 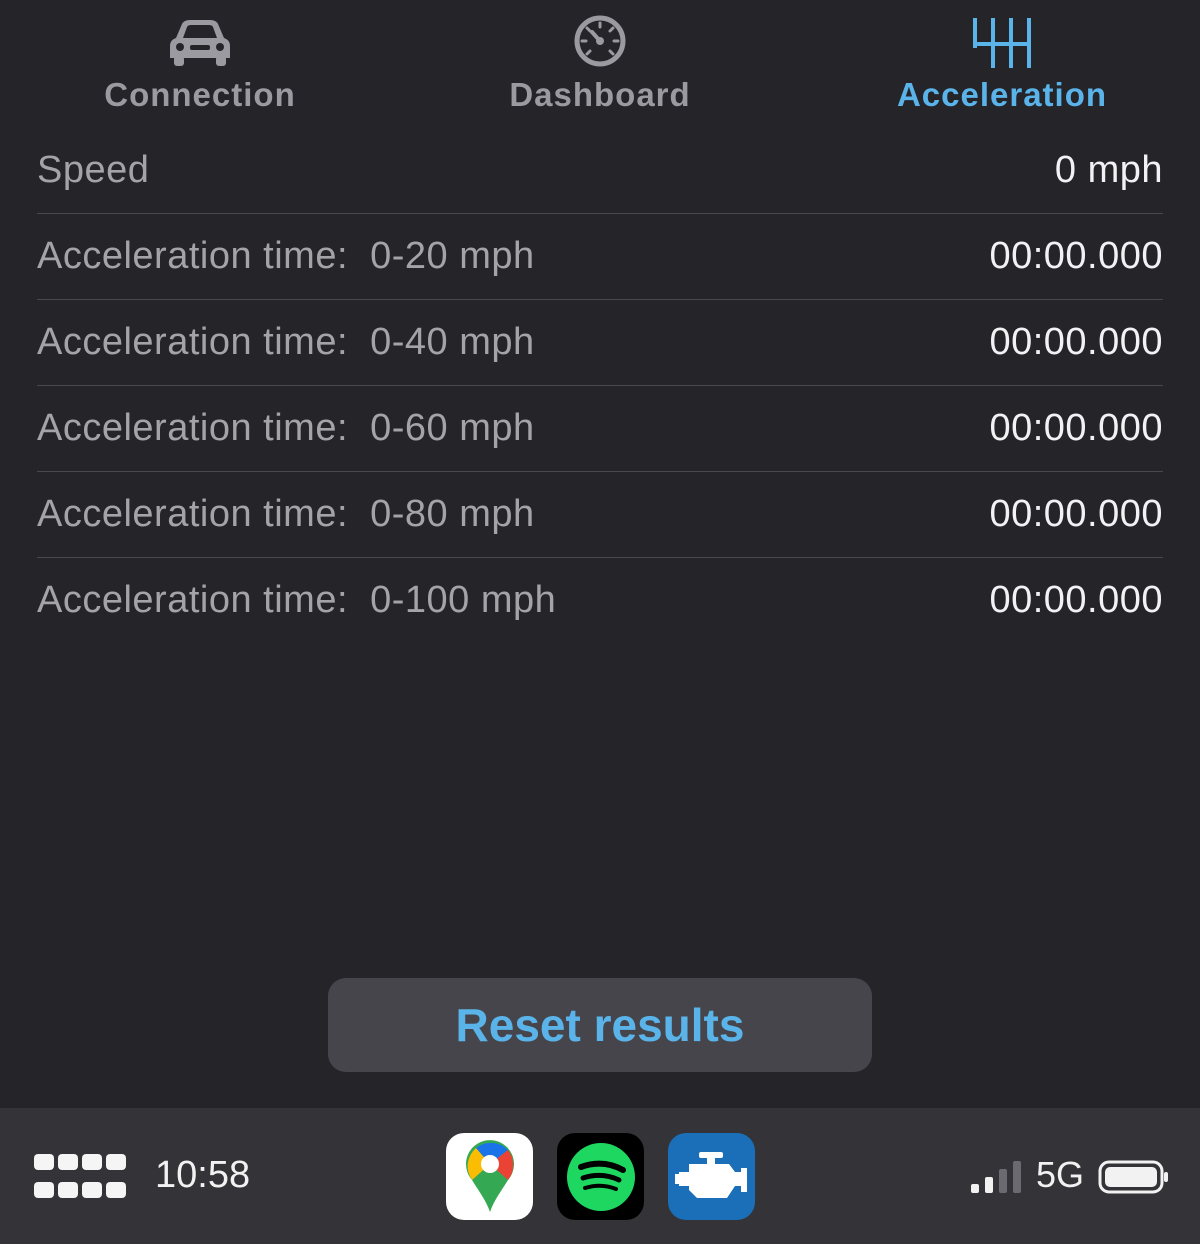 What do you see at coordinates (600, 1025) in the screenshot?
I see `reset-results-button: Reset results` at bounding box center [600, 1025].